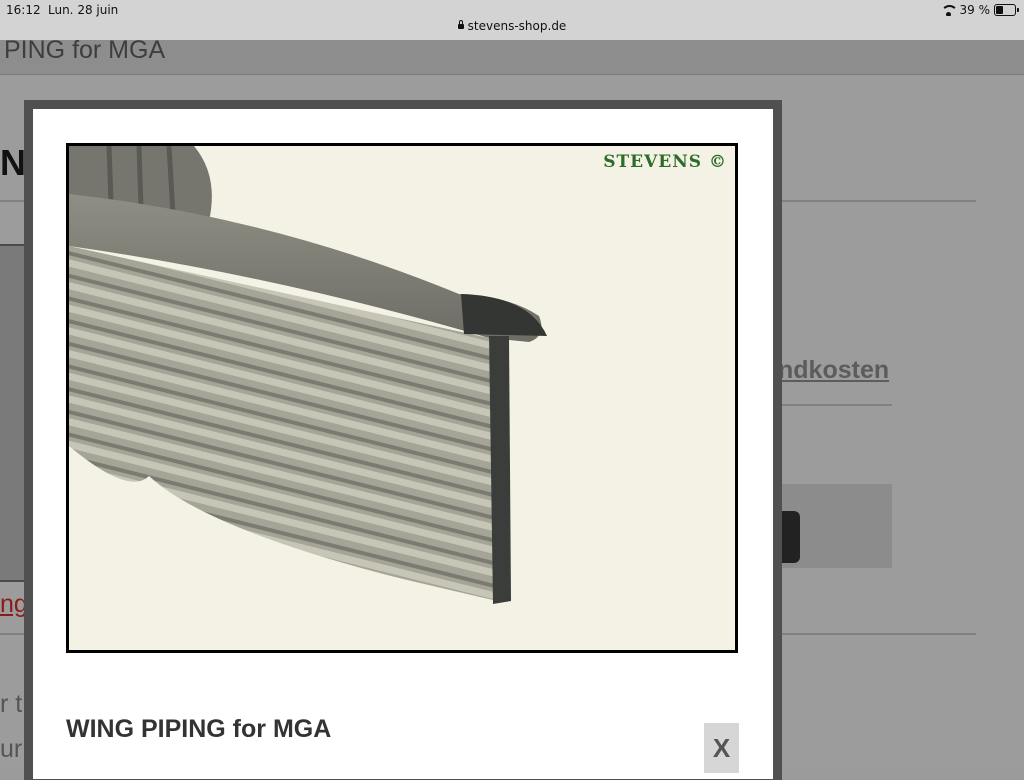 The height and width of the screenshot is (780, 1024). What do you see at coordinates (1006, 10) in the screenshot?
I see `battery-icon` at bounding box center [1006, 10].